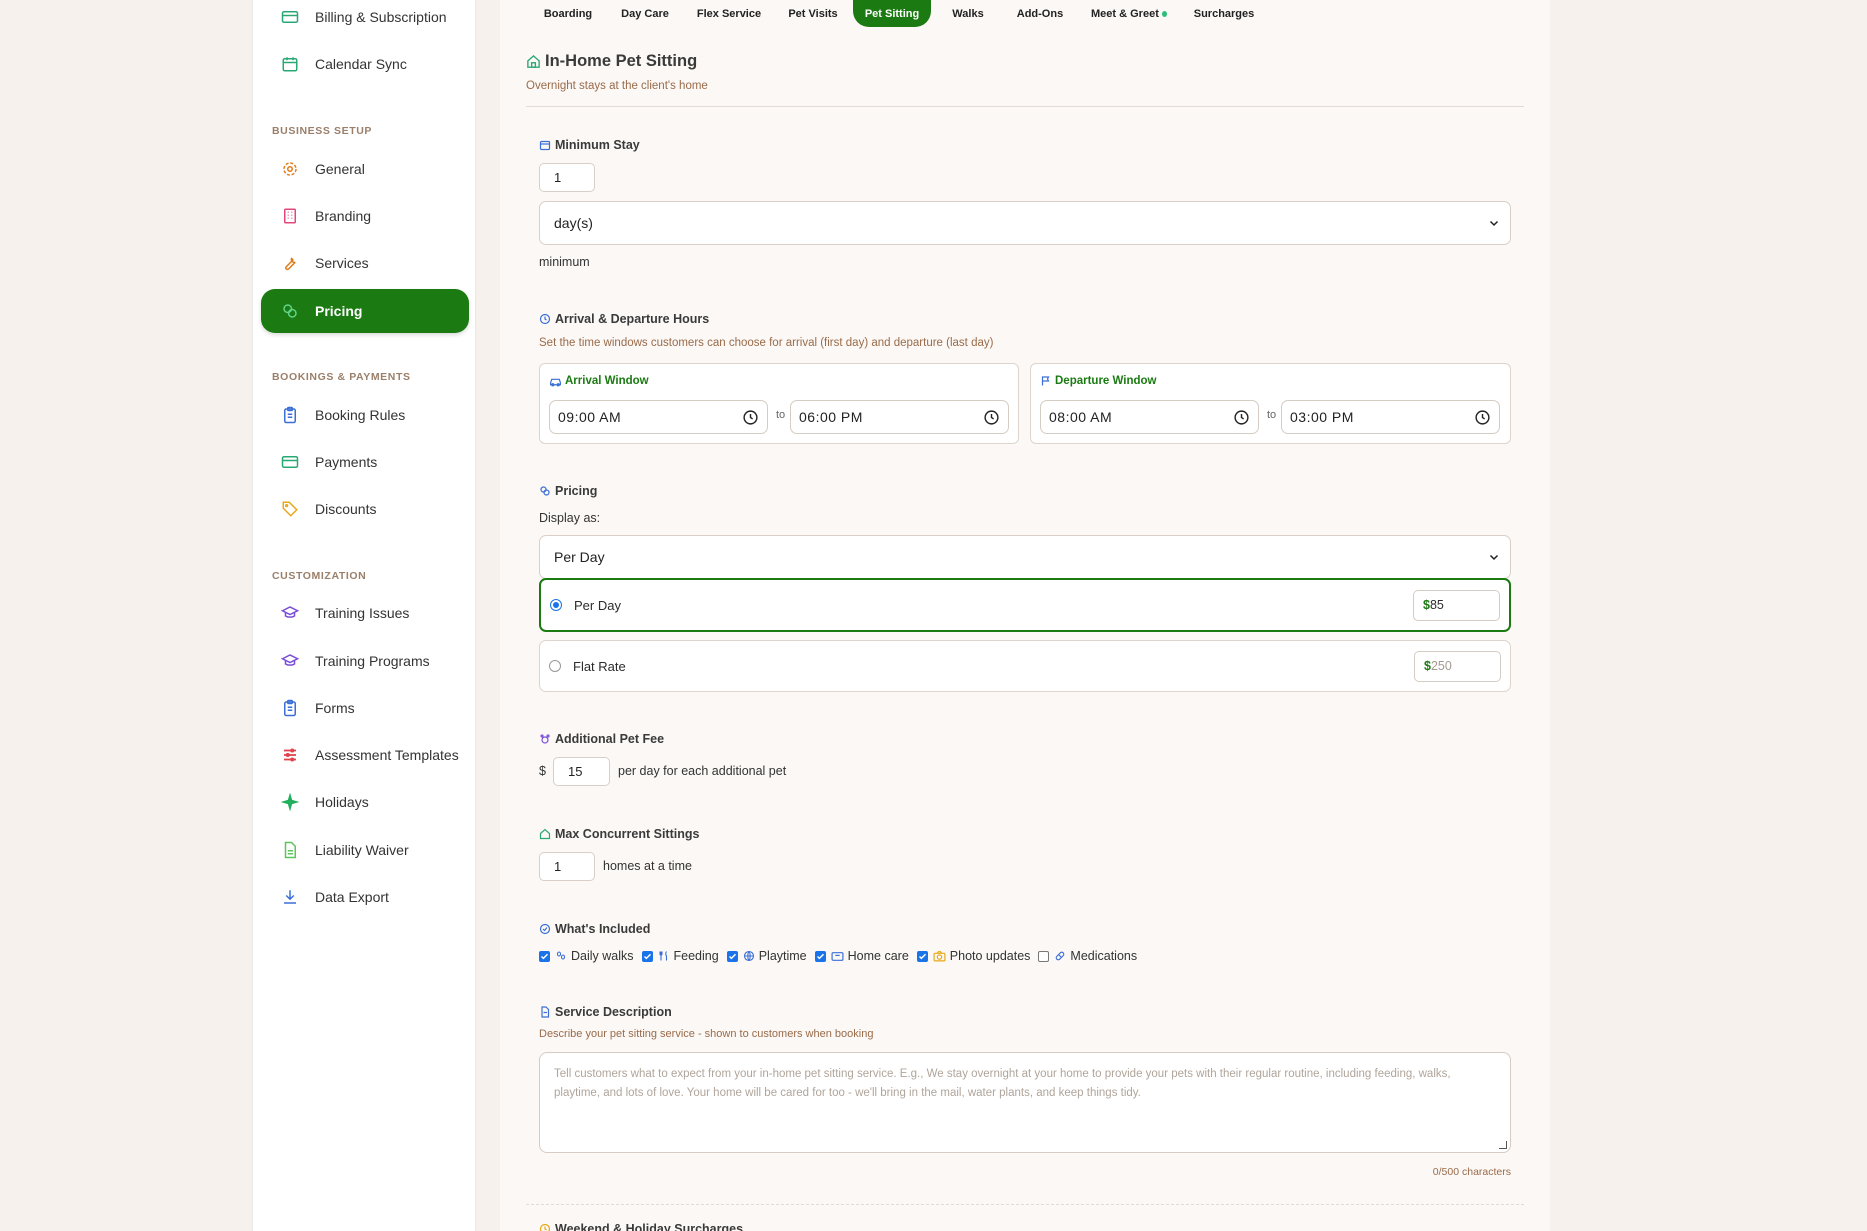 The image size is (1867, 1231). Describe the element at coordinates (290, 311) in the screenshot. I see `coins-icon` at that location.